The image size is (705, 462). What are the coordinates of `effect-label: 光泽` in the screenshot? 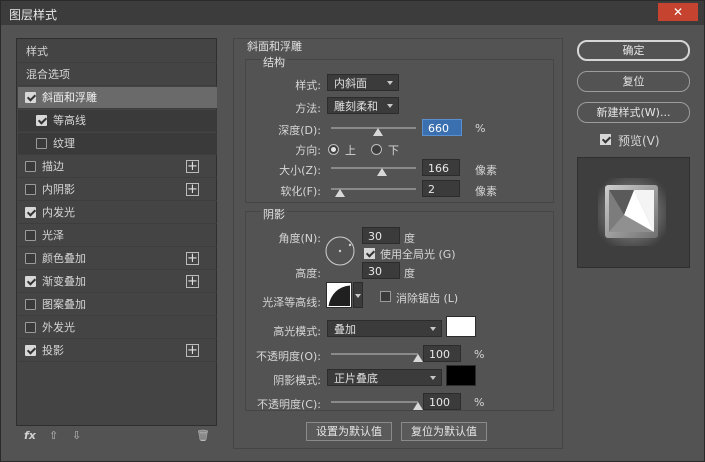 It's located at (53, 235).